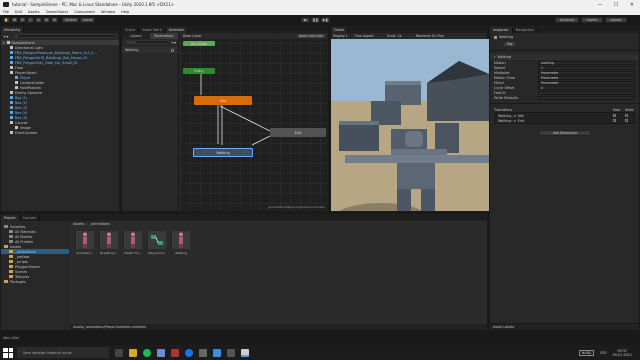 The image size is (640, 360). I want to click on breadcrumb-animations: _animations, so click(99, 224).